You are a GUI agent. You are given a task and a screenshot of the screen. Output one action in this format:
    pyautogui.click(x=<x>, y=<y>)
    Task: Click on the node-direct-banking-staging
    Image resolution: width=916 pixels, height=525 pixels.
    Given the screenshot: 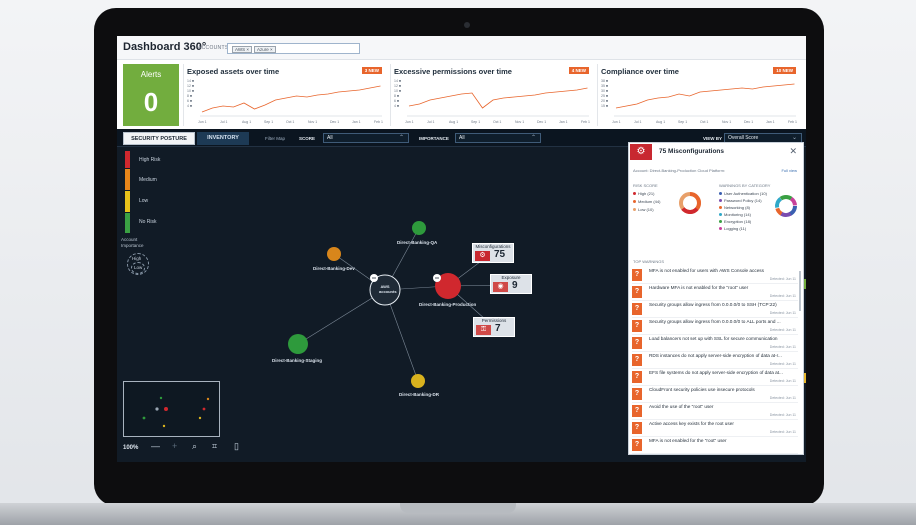 What is the action you would take?
    pyautogui.click(x=298, y=344)
    